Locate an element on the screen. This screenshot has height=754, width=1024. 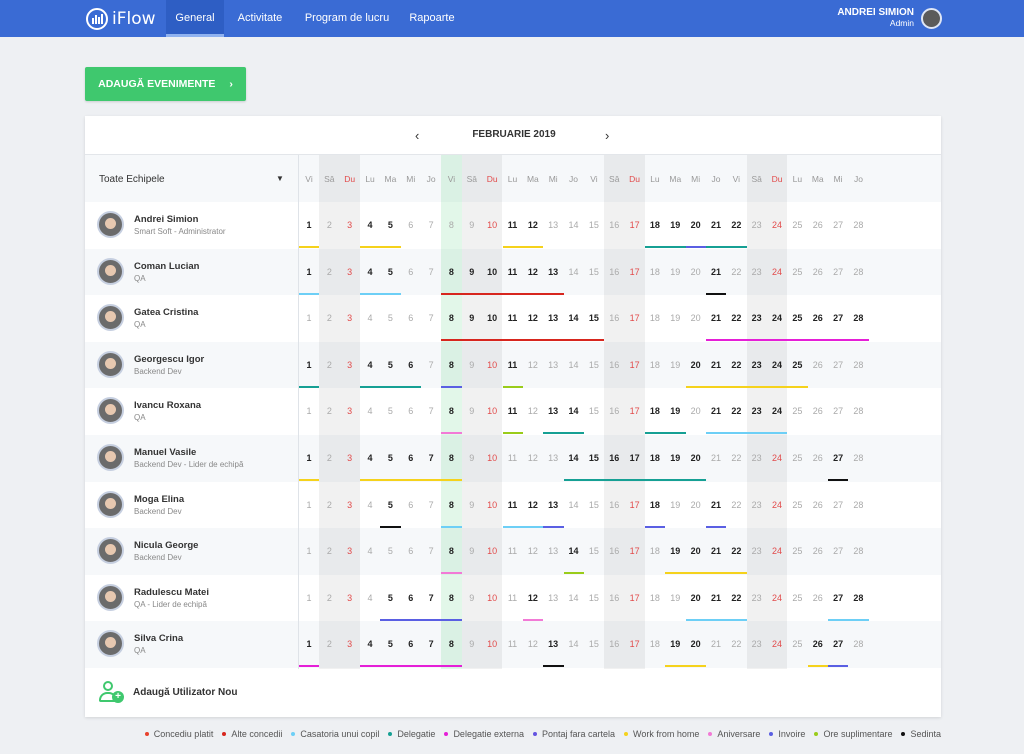
day-cell: 13 is located at coordinates (553, 598).